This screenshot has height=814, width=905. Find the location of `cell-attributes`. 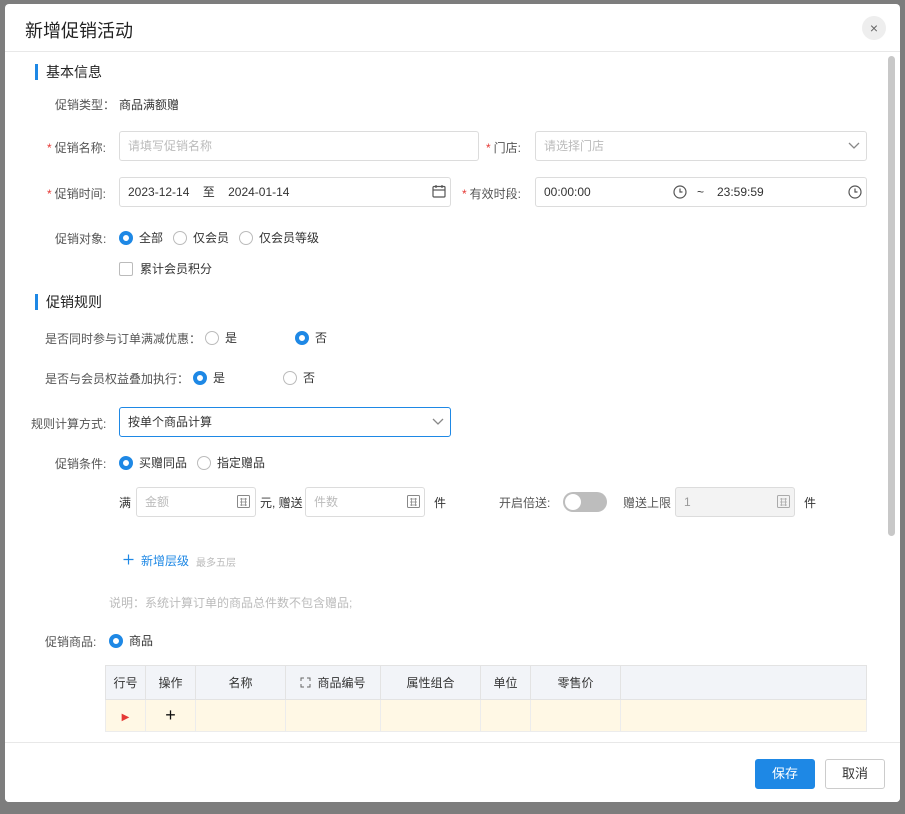

cell-attributes is located at coordinates (430, 715).